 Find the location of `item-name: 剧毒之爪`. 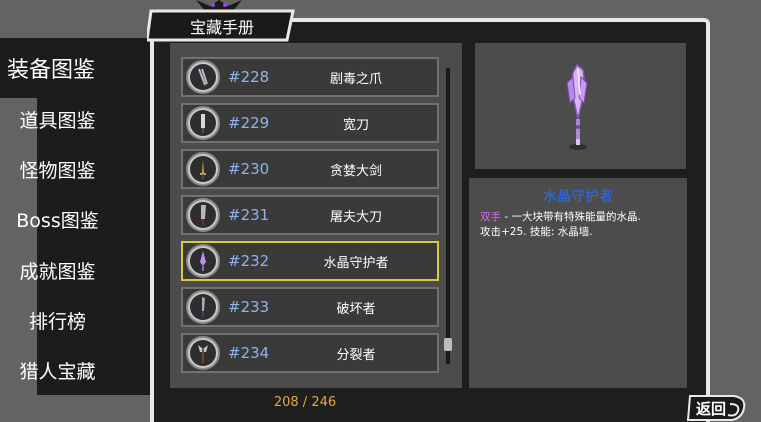

item-name: 剧毒之爪 is located at coordinates (355, 79).